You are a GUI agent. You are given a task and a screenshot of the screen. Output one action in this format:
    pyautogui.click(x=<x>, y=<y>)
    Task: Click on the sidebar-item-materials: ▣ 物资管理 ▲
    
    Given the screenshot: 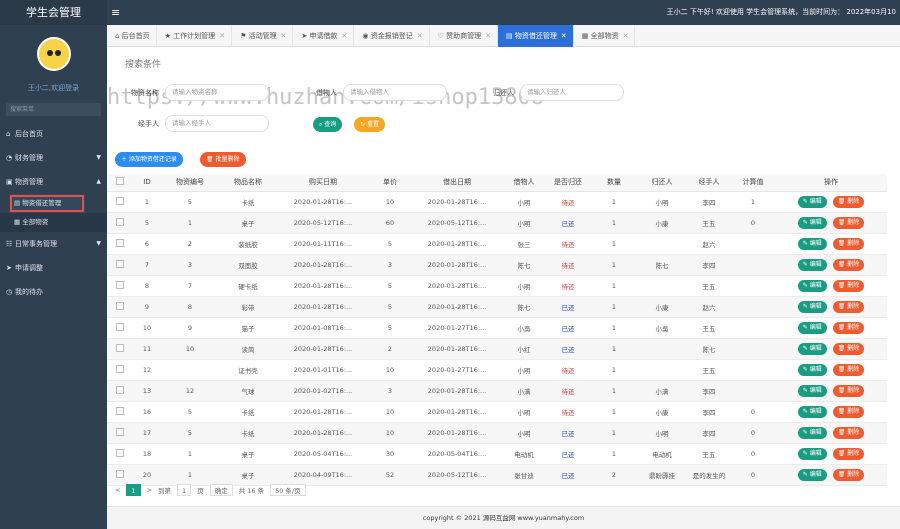 What is the action you would take?
    pyautogui.click(x=53, y=182)
    